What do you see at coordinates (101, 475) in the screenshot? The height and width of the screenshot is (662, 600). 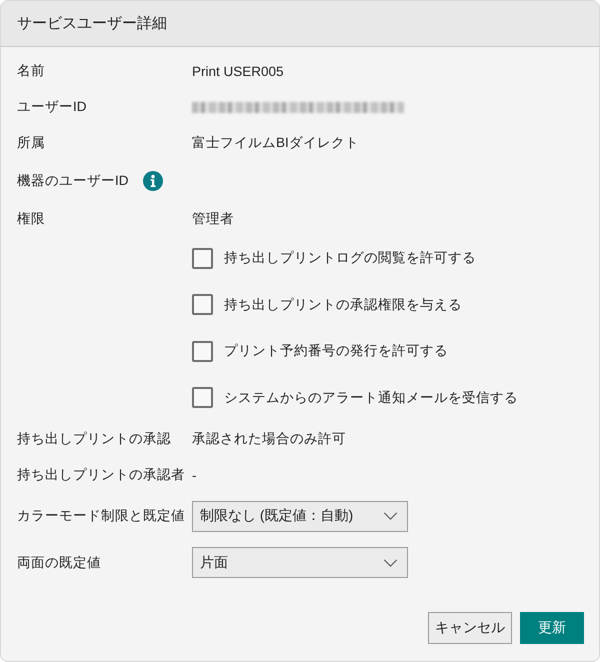 I see `field-label: 持ち出しプリントの承認者` at bounding box center [101, 475].